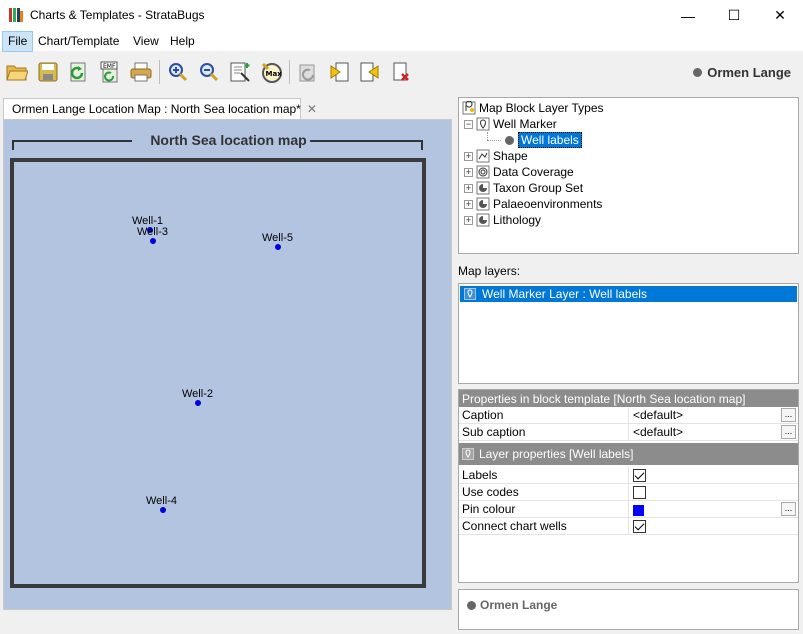 The height and width of the screenshot is (634, 803). Describe the element at coordinates (658, 431) in the screenshot. I see `sub-caption-value-text: <default>` at that location.